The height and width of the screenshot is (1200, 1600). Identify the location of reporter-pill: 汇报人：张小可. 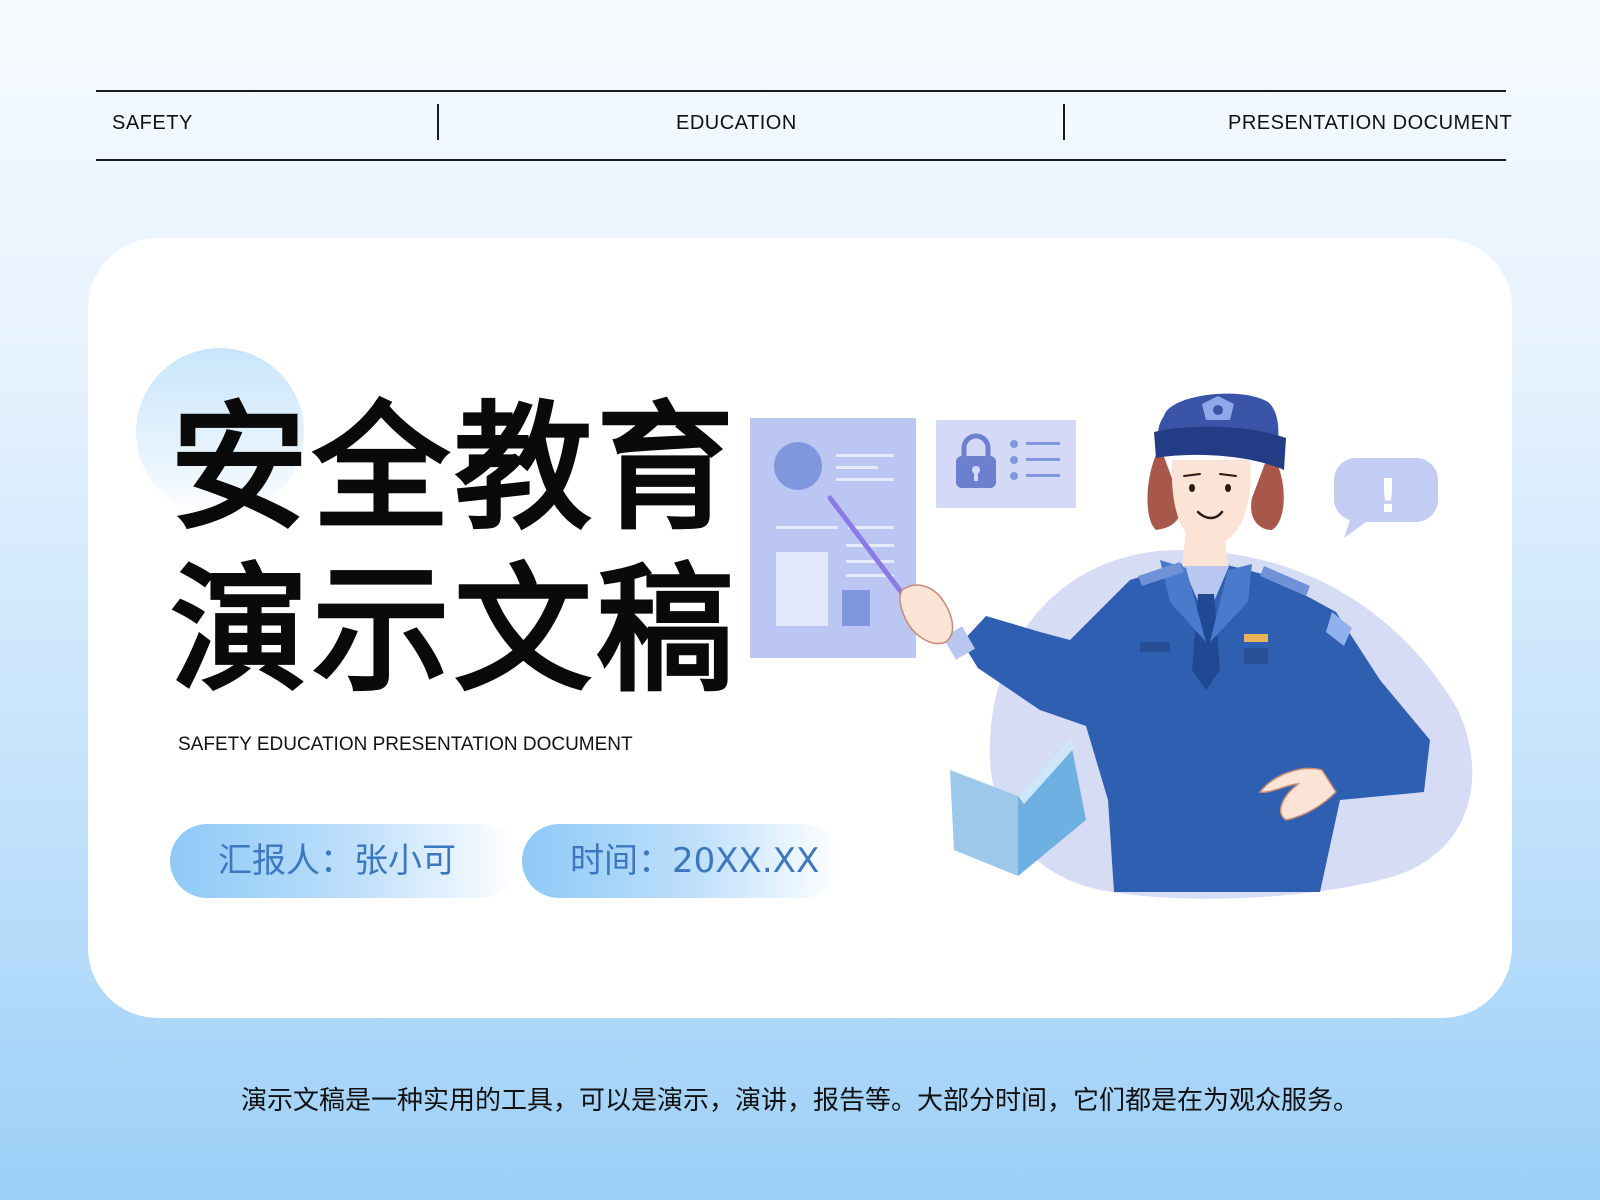
(343, 861).